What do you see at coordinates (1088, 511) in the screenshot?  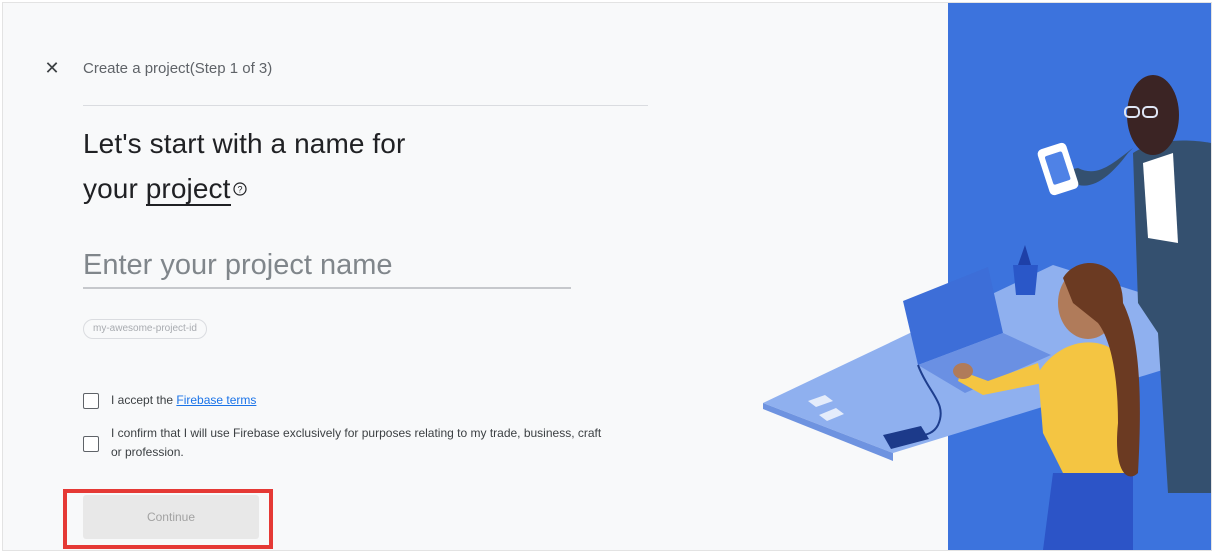 I see `woman-jeans` at bounding box center [1088, 511].